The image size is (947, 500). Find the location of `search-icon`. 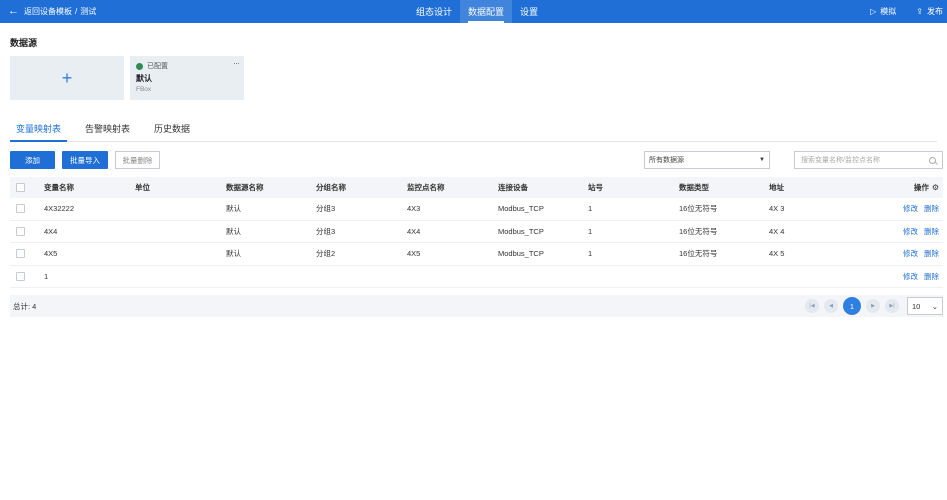

search-icon is located at coordinates (932, 160).